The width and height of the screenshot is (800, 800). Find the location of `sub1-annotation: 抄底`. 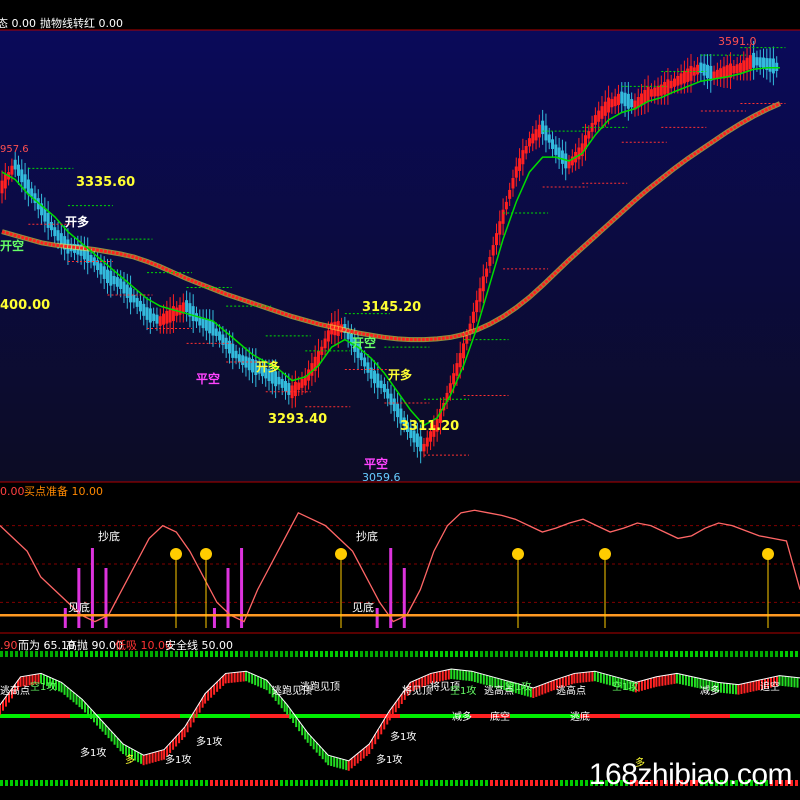

sub1-annotation: 抄底 is located at coordinates (367, 536).